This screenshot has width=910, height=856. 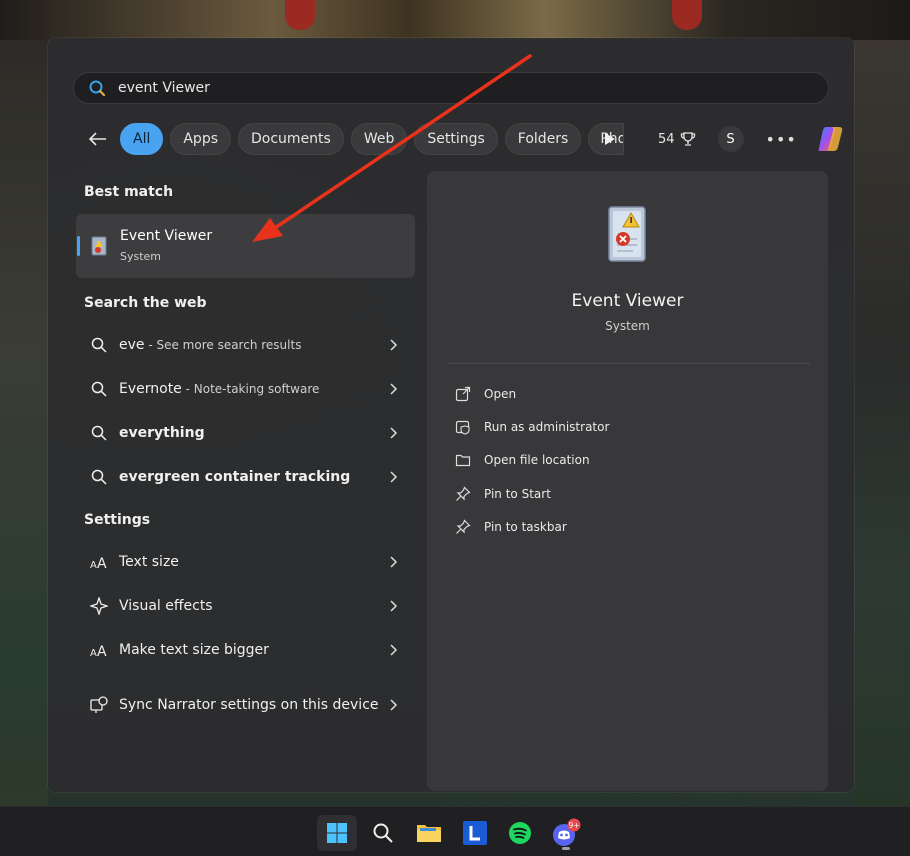 What do you see at coordinates (145, 303) in the screenshot?
I see `search-the-web-heading: Search the web` at bounding box center [145, 303].